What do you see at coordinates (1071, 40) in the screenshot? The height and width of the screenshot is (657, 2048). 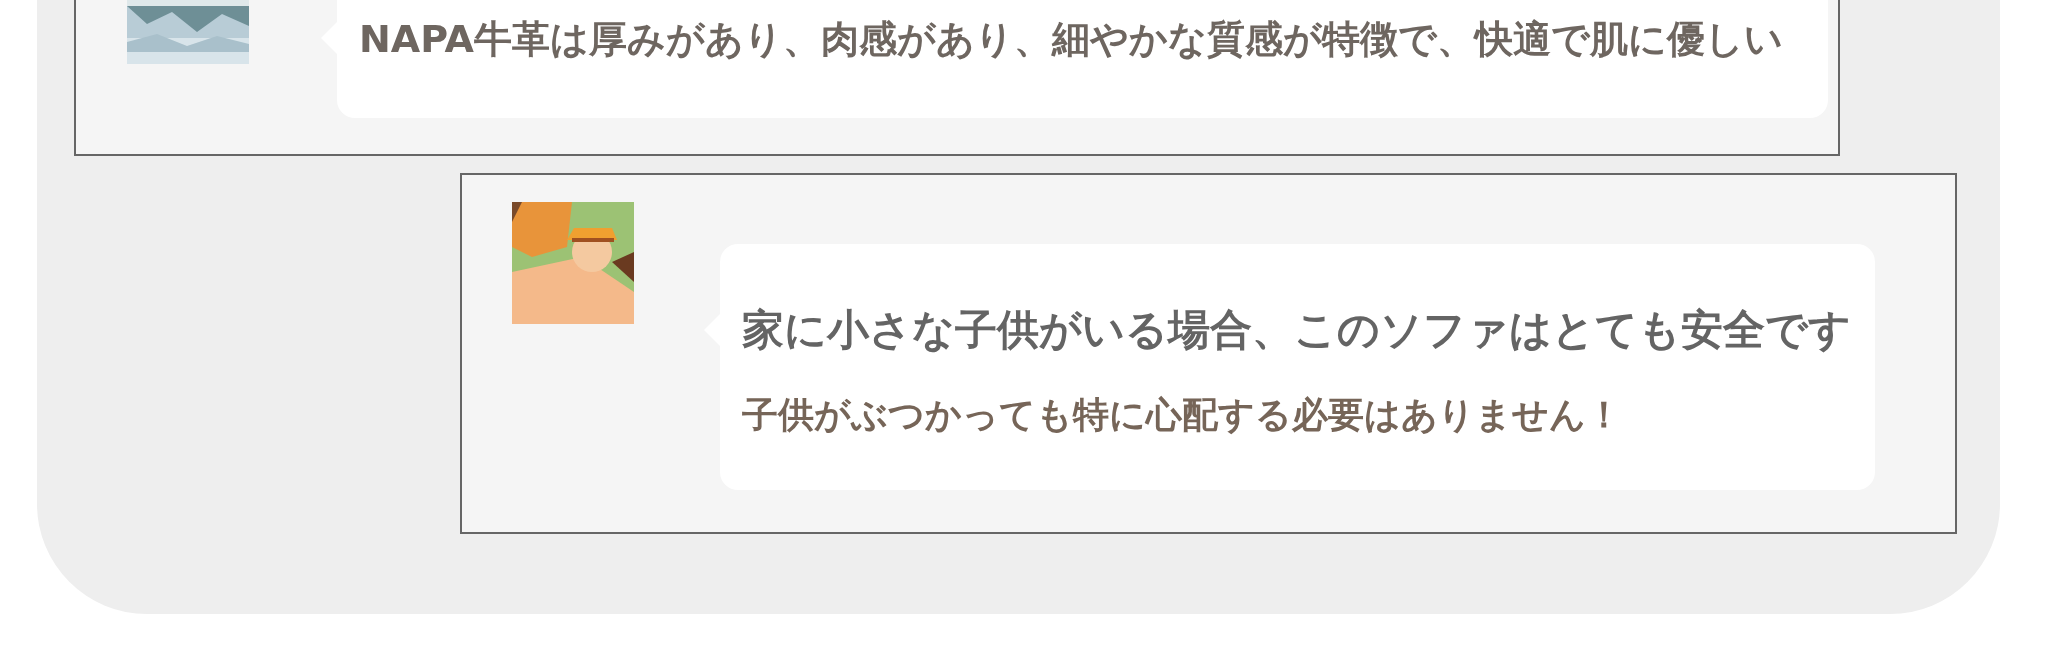 I see `message-text: NAPA牛革は厚みがあり、肉感があり、細やかな質感が特徴で、快適で肌に優しい` at bounding box center [1071, 40].